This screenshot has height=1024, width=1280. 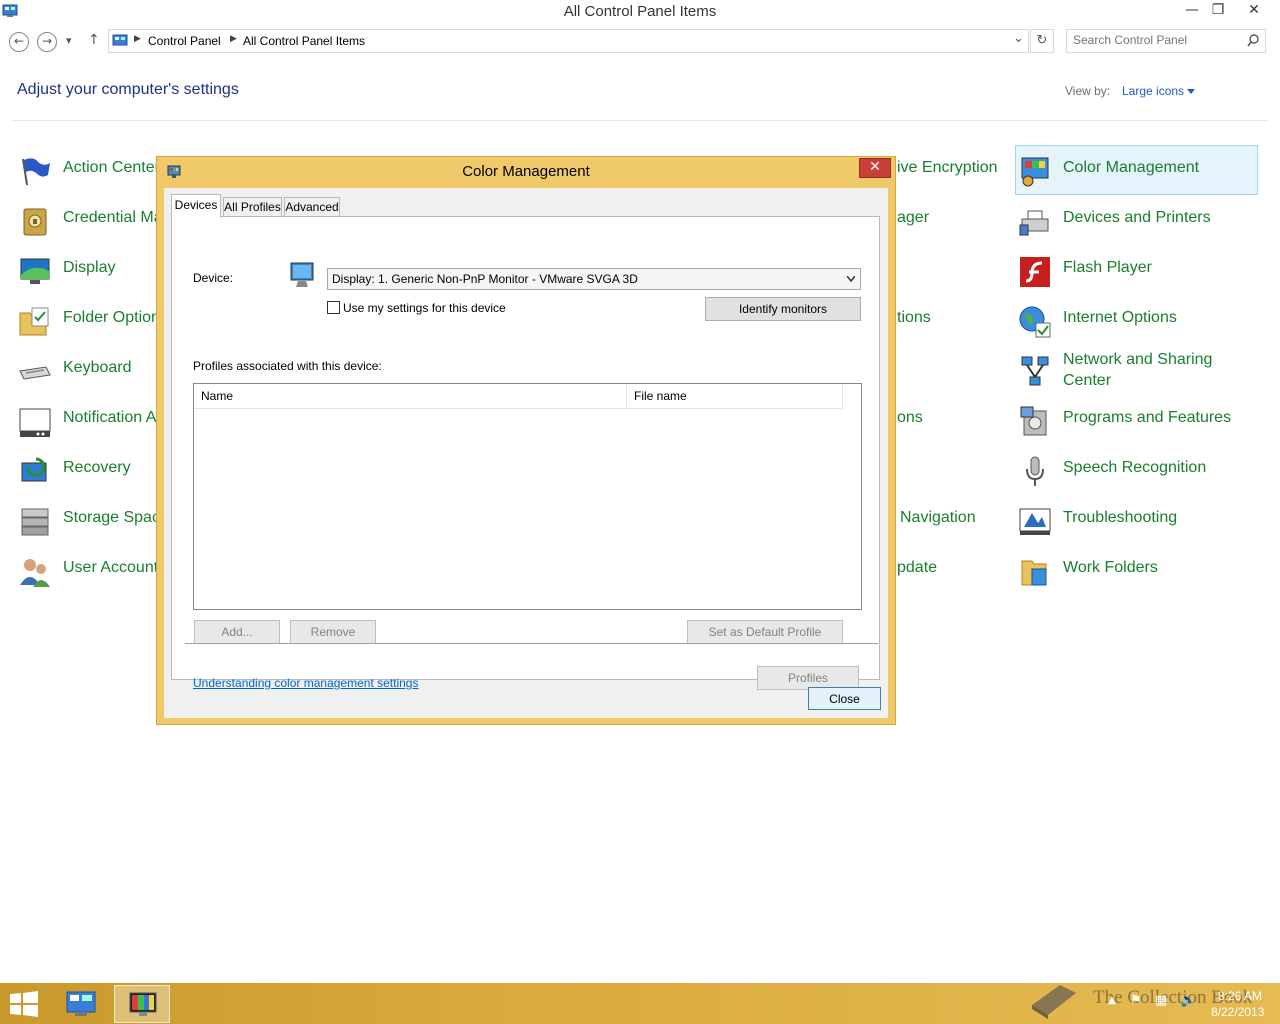 What do you see at coordinates (1042, 41) in the screenshot?
I see `refresh-button: ↻` at bounding box center [1042, 41].